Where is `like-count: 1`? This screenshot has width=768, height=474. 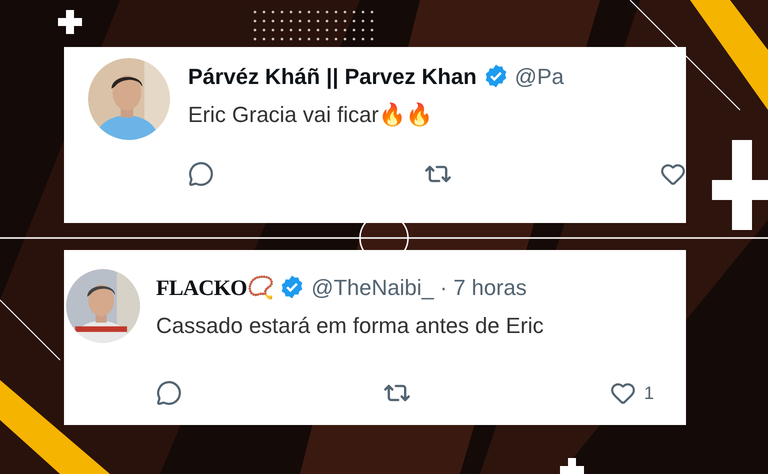
like-count: 1 is located at coordinates (649, 393).